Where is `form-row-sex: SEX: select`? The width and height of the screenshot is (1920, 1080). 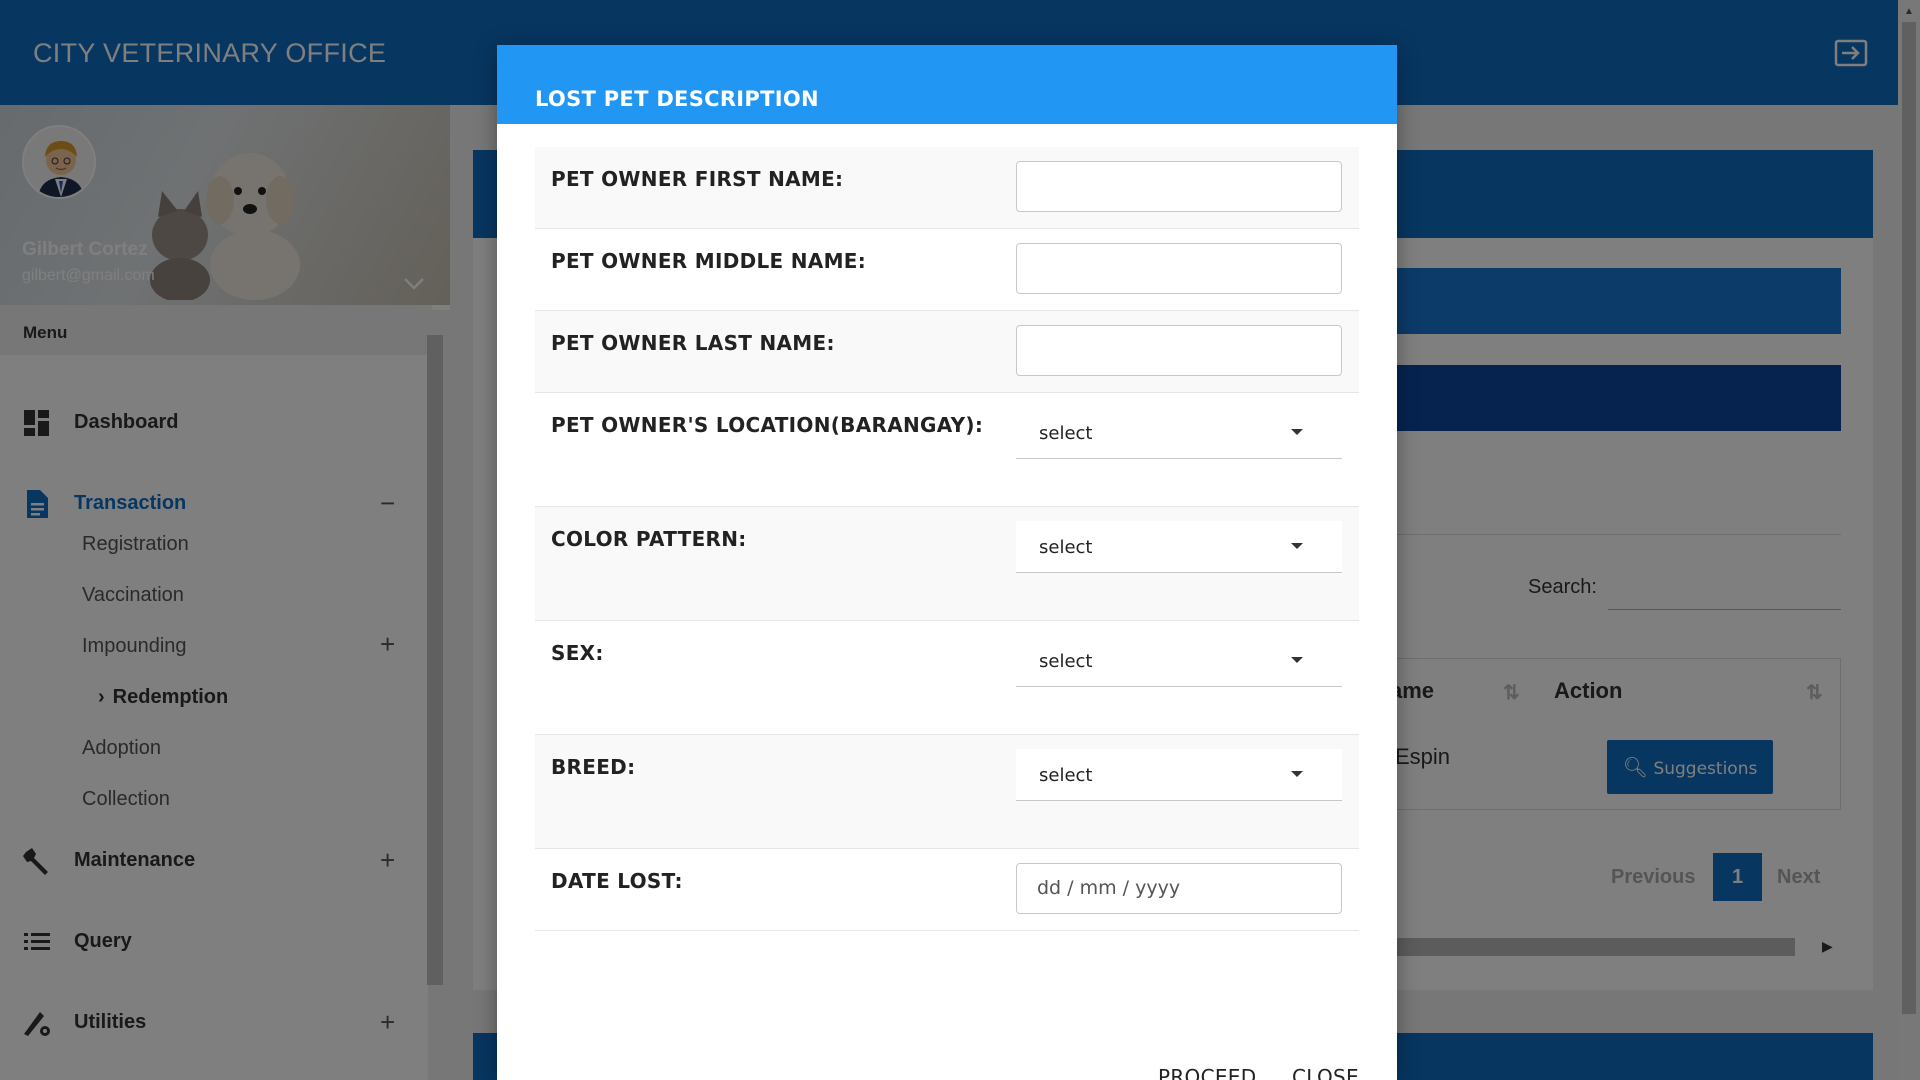 form-row-sex: SEX: select is located at coordinates (947, 678).